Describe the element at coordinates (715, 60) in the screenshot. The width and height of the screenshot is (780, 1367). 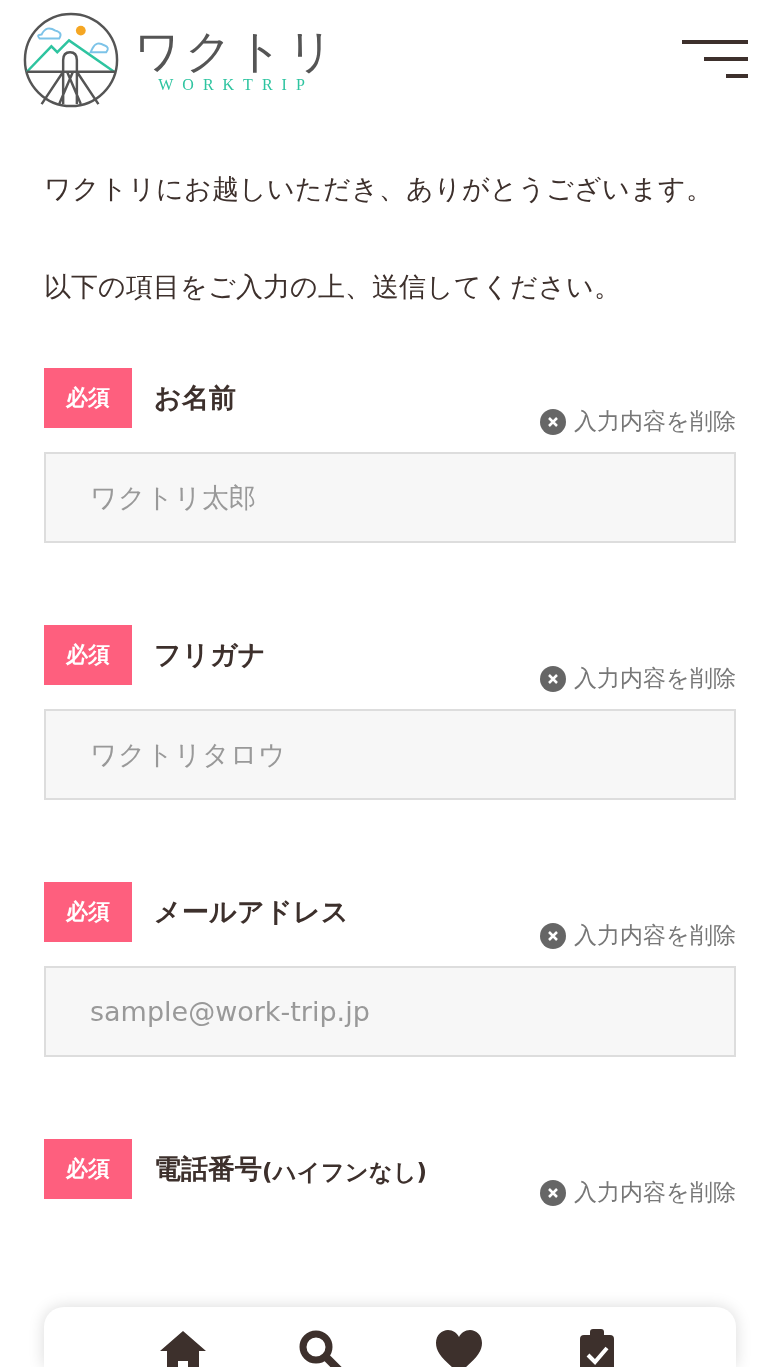
I see `menu-icon` at that location.